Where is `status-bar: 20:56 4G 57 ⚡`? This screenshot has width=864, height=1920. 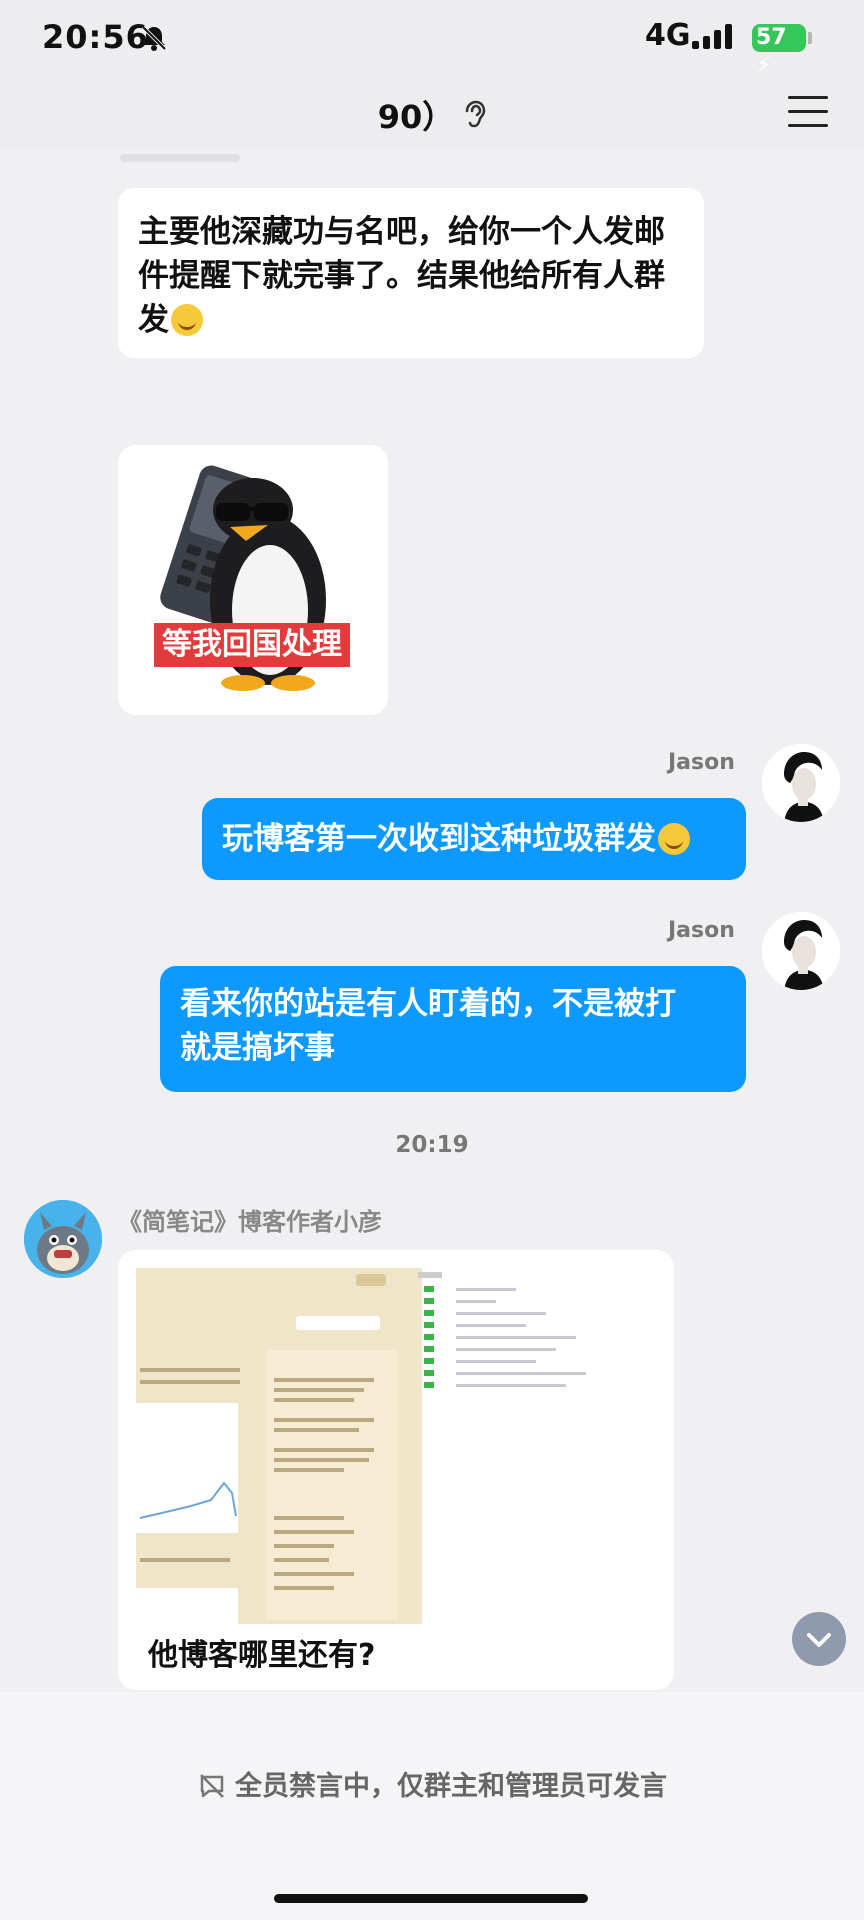 status-bar: 20:56 4G 57 ⚡ is located at coordinates (432, 40).